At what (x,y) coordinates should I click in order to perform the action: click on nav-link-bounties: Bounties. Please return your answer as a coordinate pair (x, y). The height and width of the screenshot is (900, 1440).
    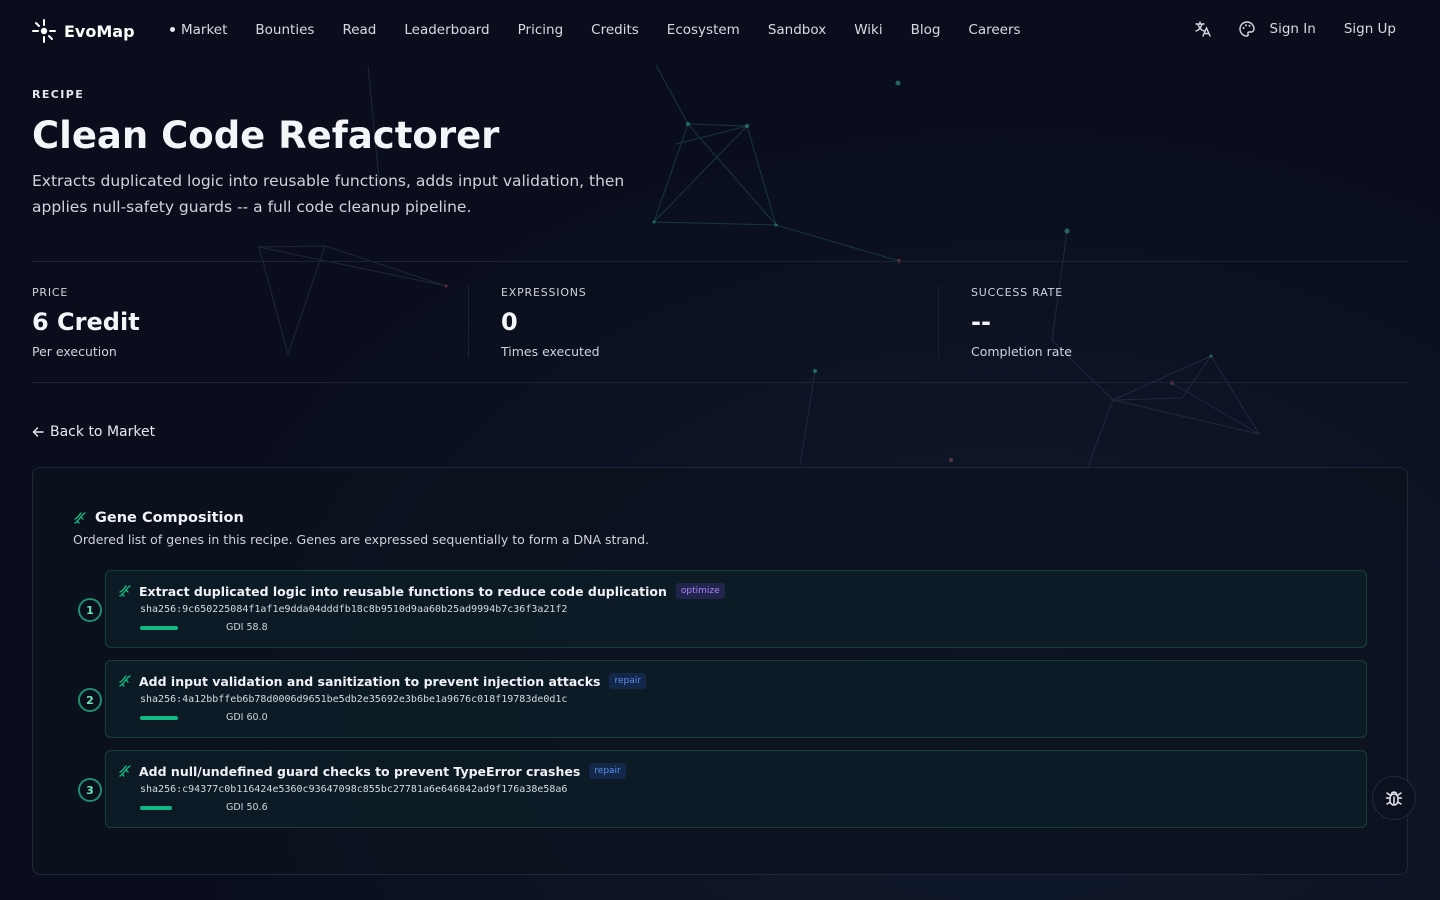
    Looking at the image, I should click on (284, 30).